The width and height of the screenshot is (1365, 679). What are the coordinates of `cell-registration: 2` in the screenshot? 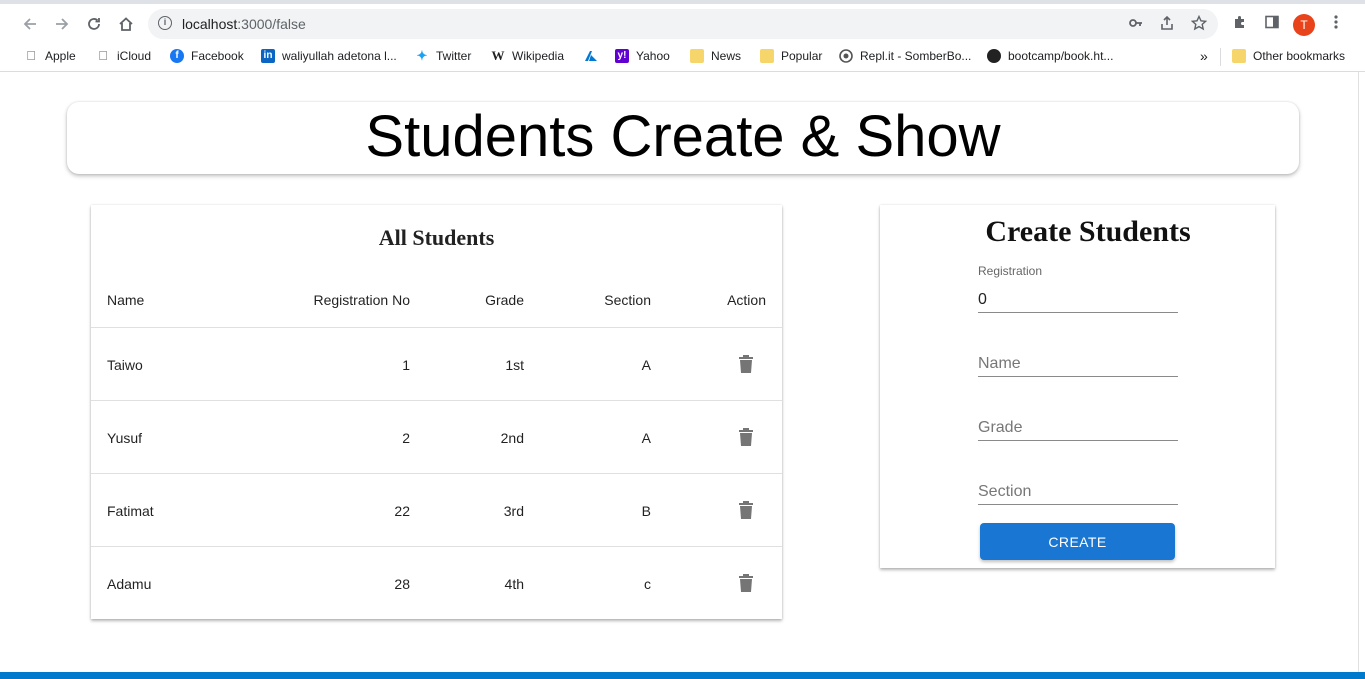 It's located at (406, 438).